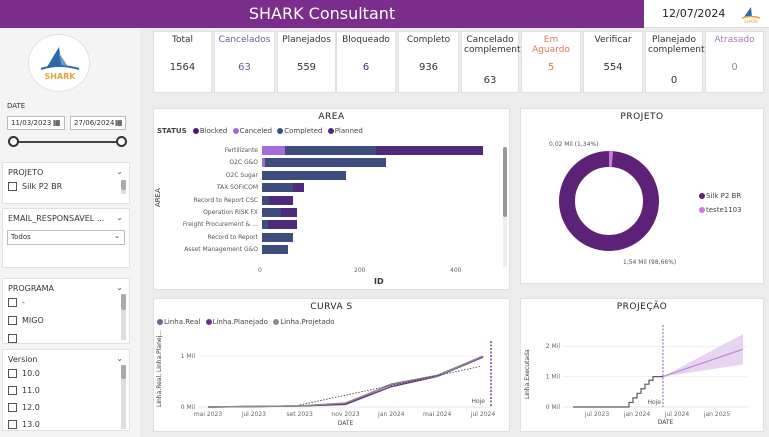  What do you see at coordinates (182, 322) in the screenshot?
I see `legend-item: Linha.Real` at bounding box center [182, 322].